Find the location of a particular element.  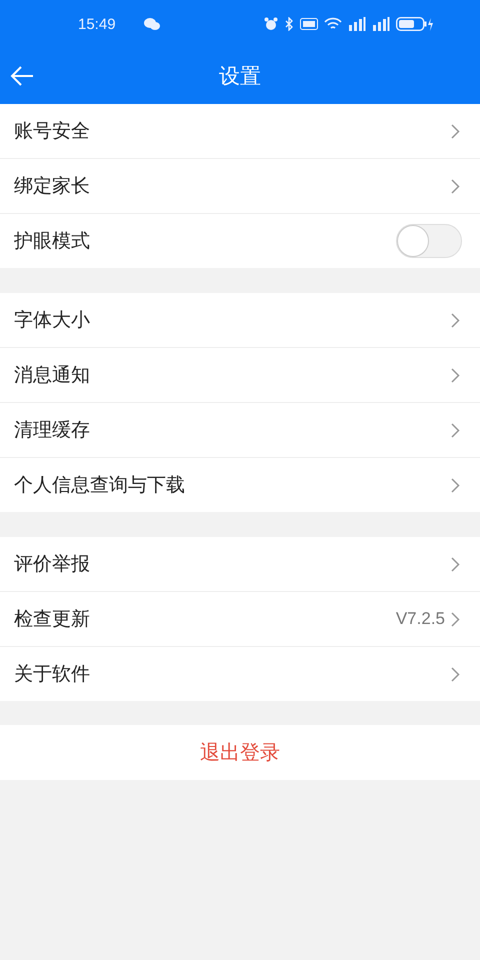

item-label: 评价举报 is located at coordinates (52, 564).